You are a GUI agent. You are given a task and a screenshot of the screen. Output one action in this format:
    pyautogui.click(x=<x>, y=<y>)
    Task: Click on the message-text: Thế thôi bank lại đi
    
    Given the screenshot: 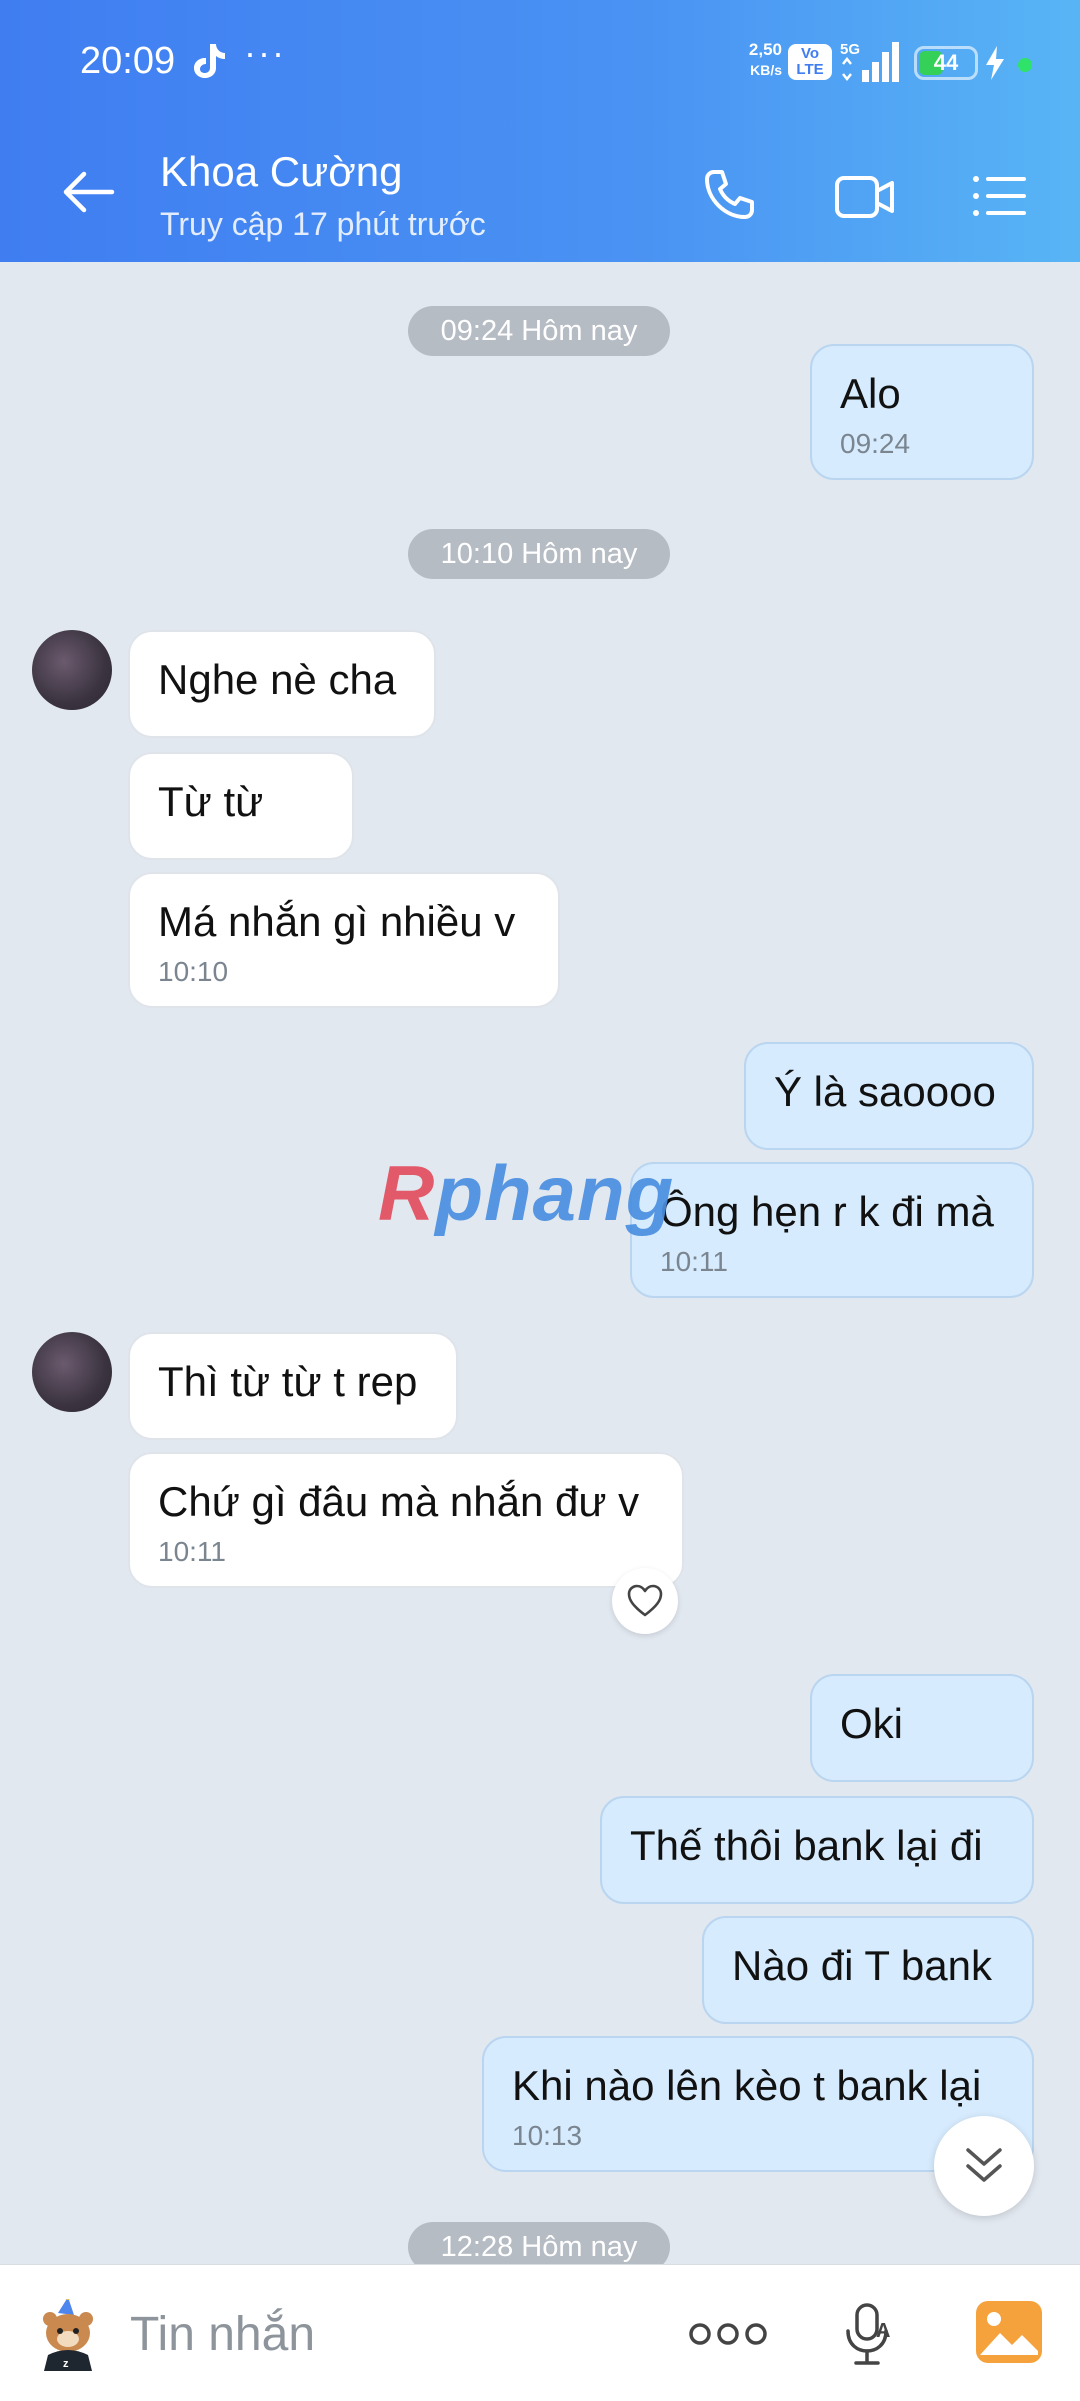 What is the action you would take?
    pyautogui.click(x=806, y=1845)
    